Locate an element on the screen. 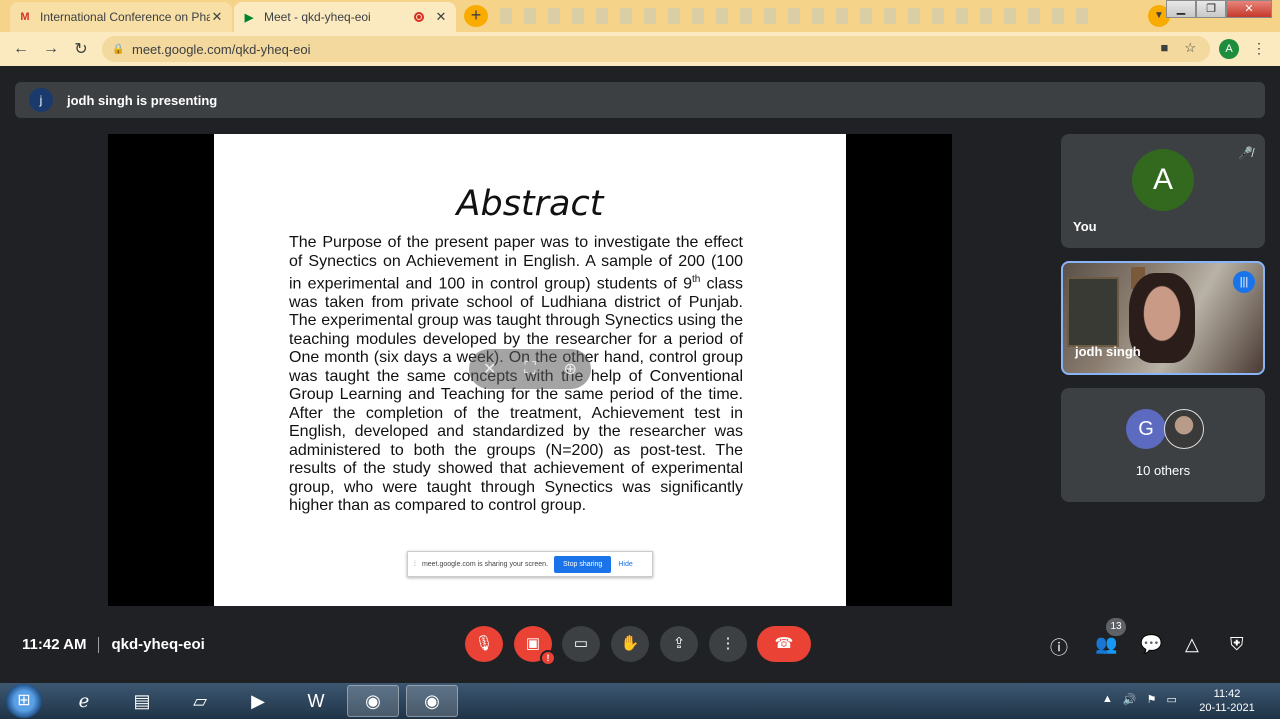  camera-toggle-button: ▣! is located at coordinates (535, 646).